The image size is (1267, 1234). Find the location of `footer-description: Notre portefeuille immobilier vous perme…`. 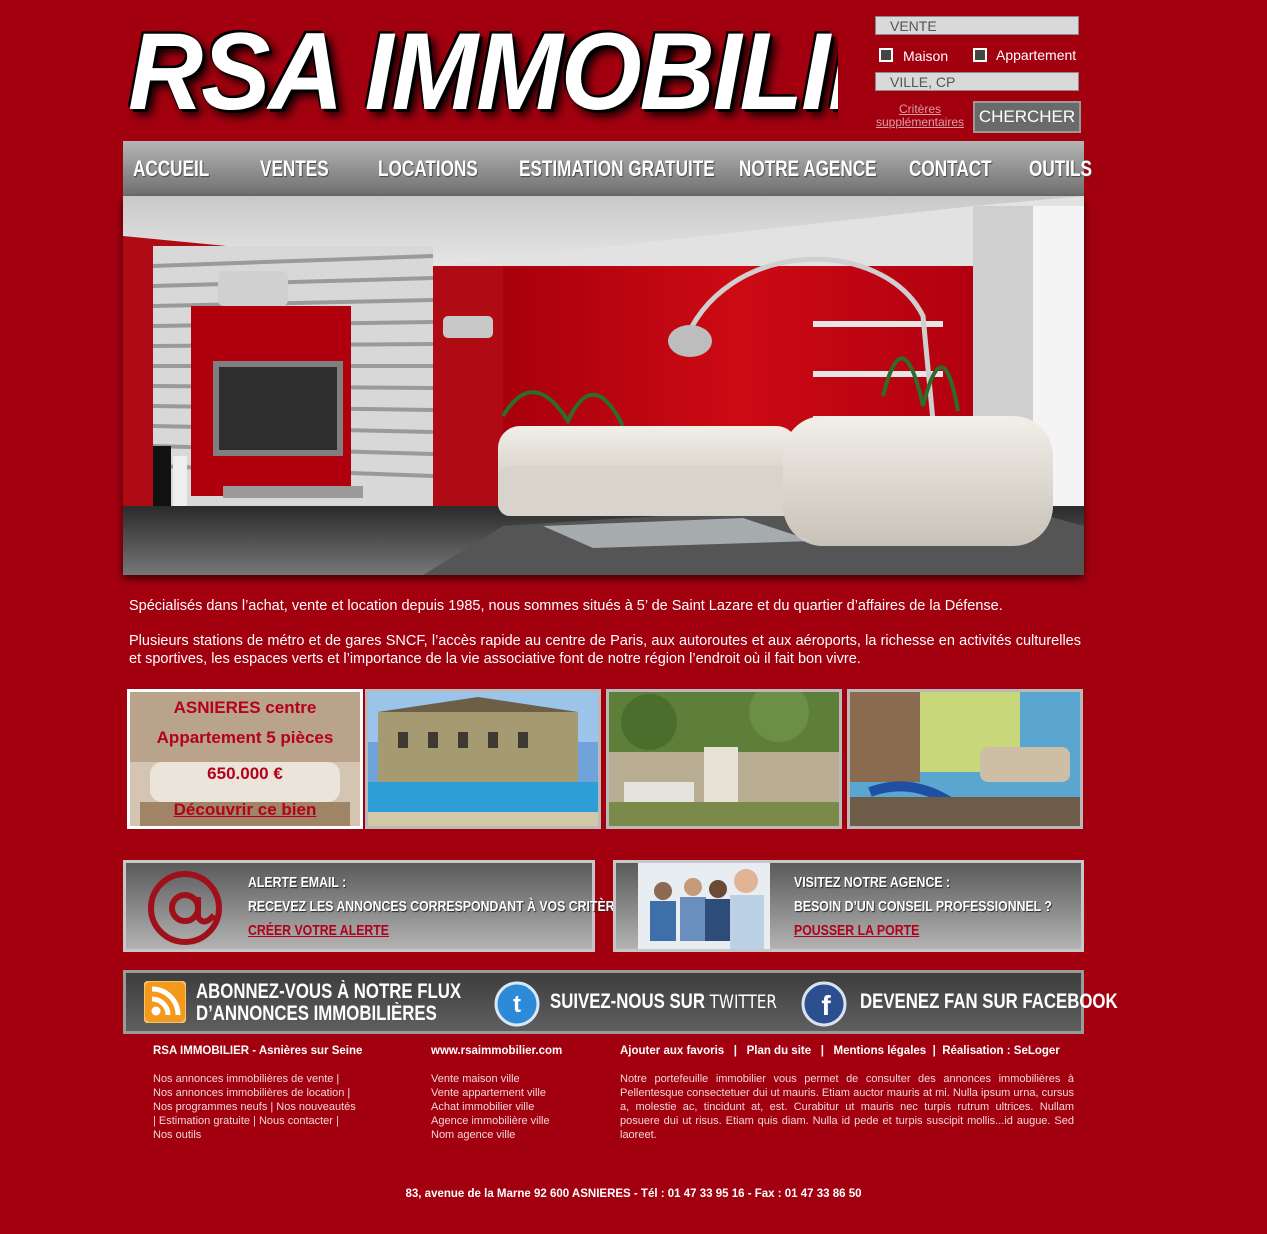

footer-description: Notre portefeuille immobilier vous perme… is located at coordinates (847, 1107).